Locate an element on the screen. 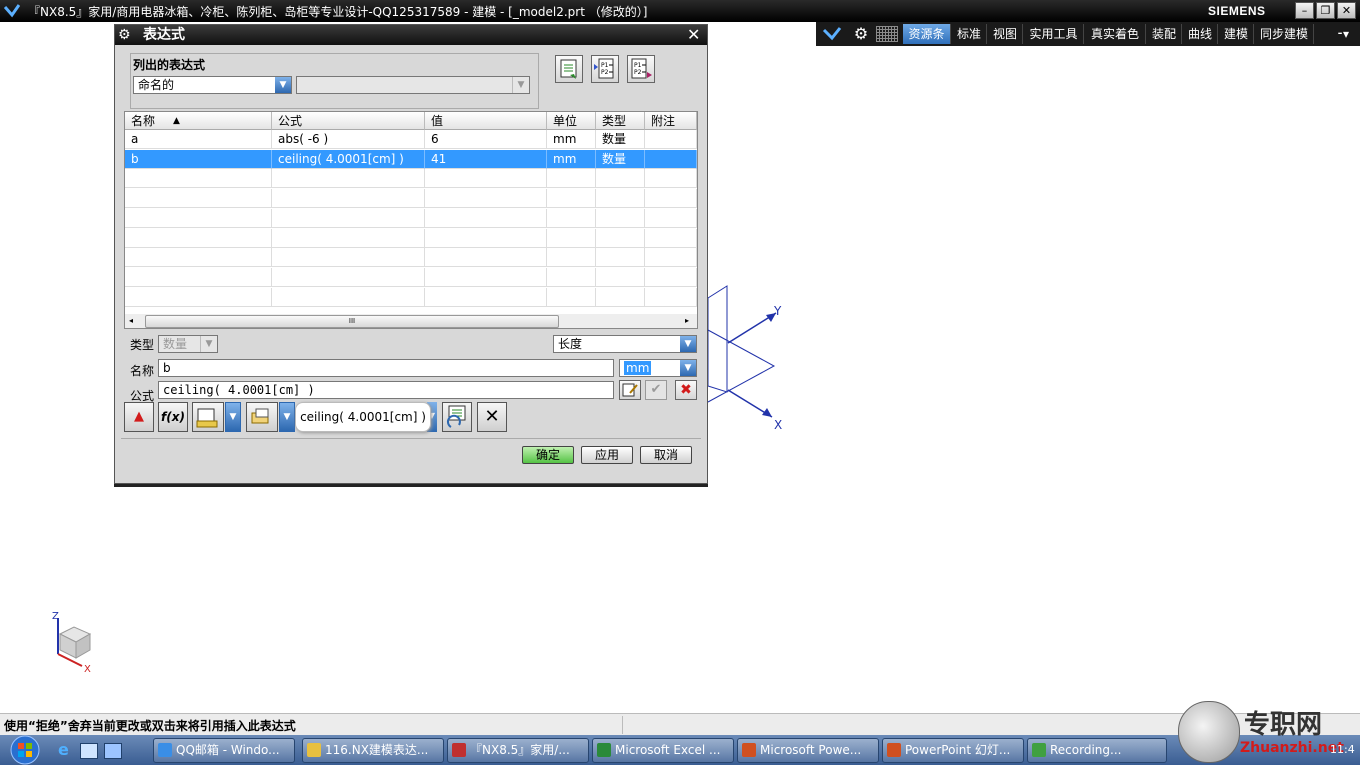  scroll-left-icon: ◂ is located at coordinates (131, 321).